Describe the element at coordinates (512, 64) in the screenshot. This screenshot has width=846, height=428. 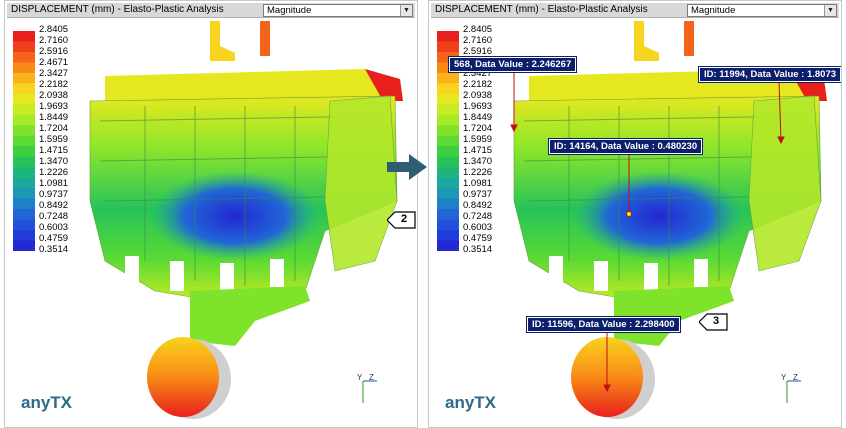
I see `probe-callout-1: 568, Data Value : 2.246267` at that location.